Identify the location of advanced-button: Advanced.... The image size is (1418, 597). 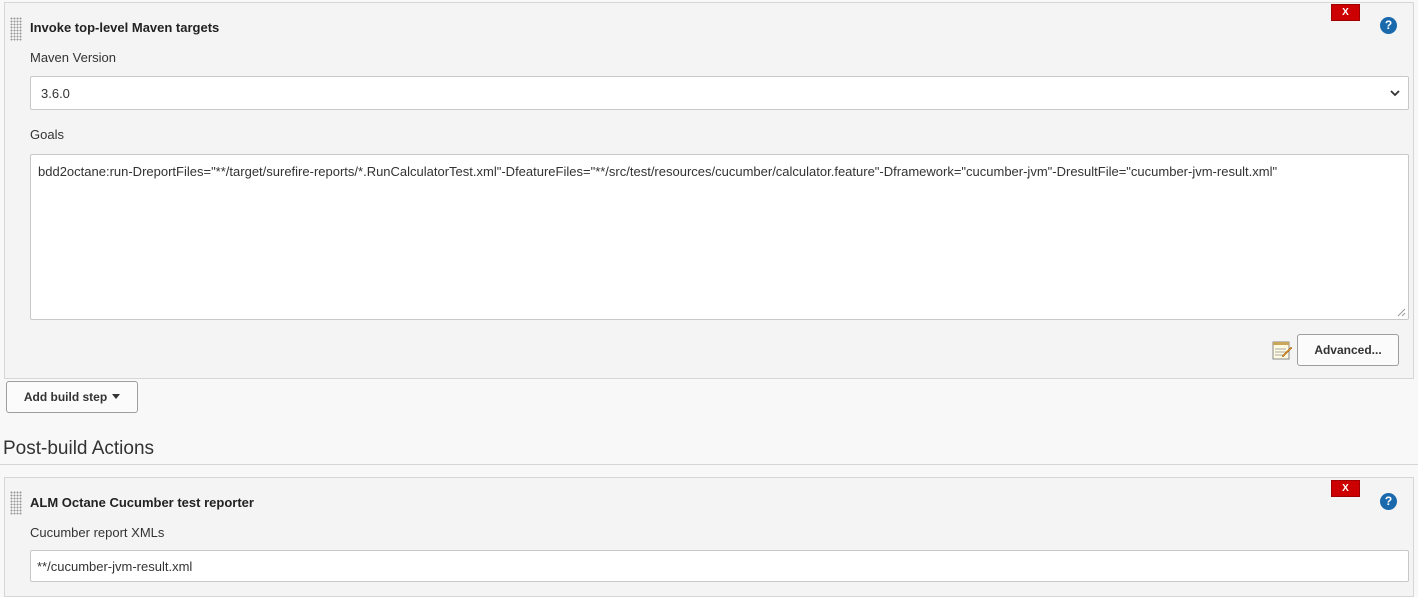
(1348, 350).